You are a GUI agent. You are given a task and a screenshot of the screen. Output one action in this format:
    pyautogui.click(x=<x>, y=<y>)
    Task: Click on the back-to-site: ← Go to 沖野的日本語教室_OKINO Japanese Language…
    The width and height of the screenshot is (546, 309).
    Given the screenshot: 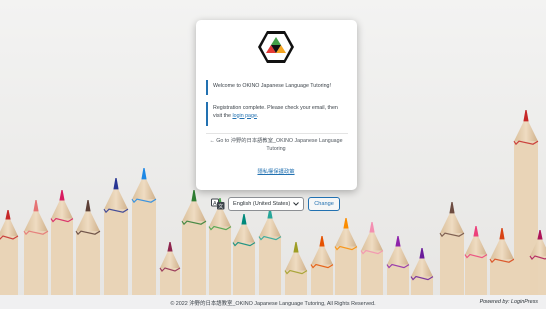 What is the action you would take?
    pyautogui.click(x=276, y=145)
    